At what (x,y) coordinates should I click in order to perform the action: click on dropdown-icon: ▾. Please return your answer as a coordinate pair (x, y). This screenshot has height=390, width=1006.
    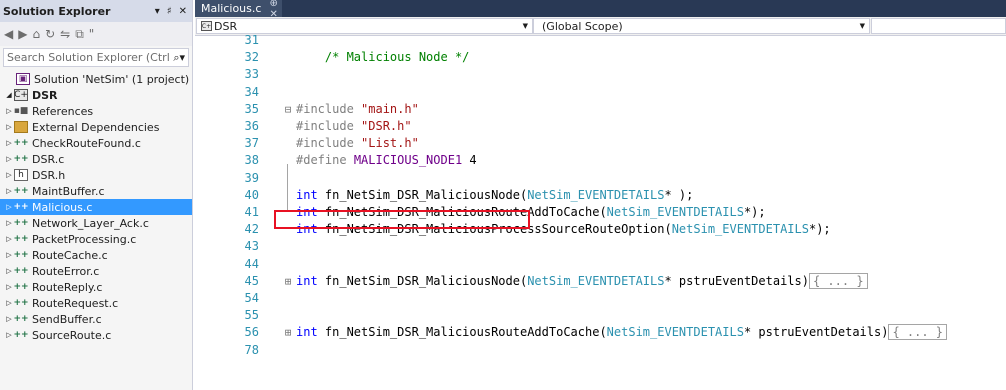
    Looking at the image, I should click on (157, 11).